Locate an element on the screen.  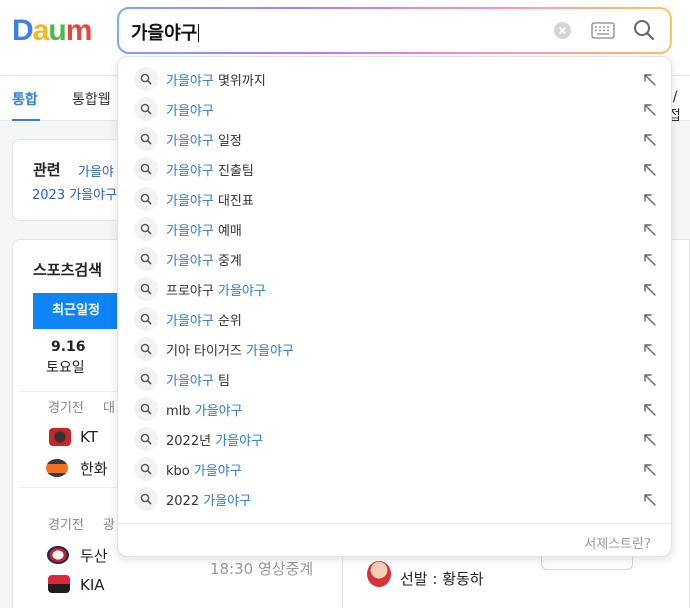
suggestion-text: 가을야구 중계 is located at coordinates (204, 261).